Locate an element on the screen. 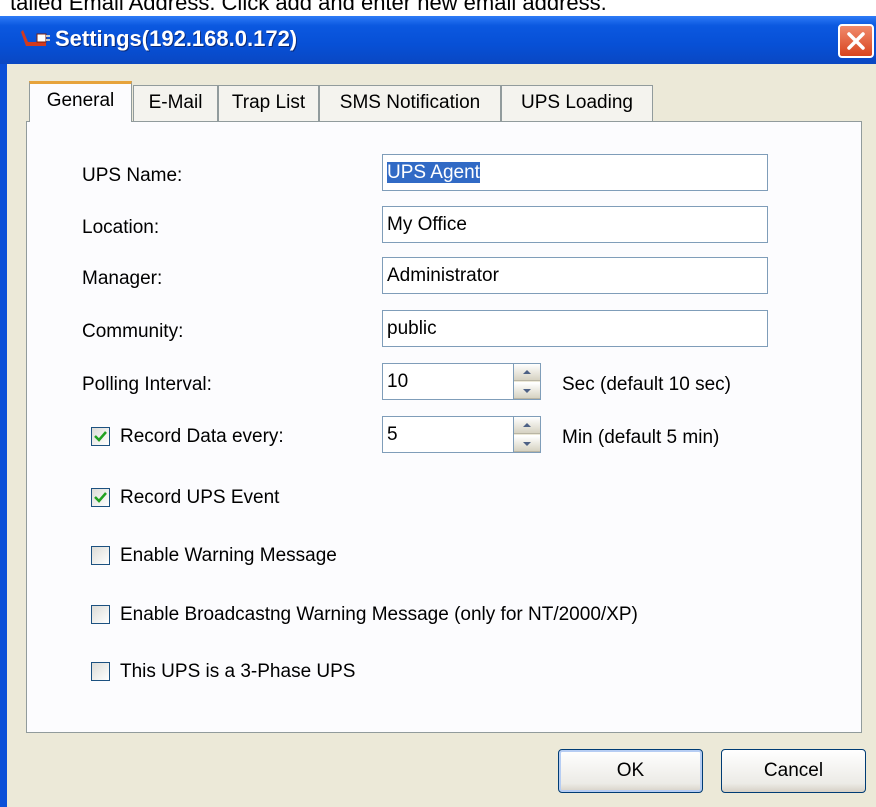  manager-input: Administrator is located at coordinates (575, 275).